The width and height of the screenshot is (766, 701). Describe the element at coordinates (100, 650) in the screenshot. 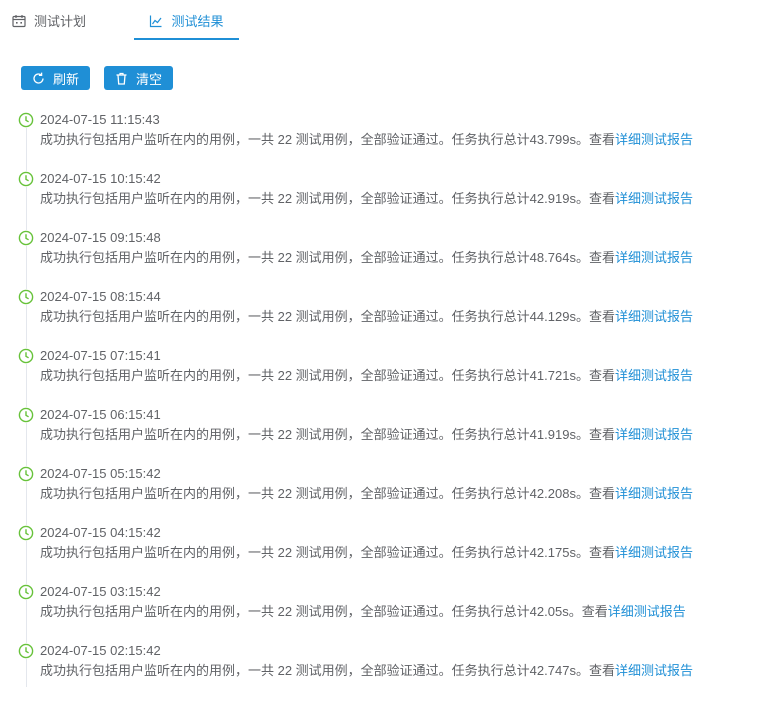

I see `timeline-timestamp: 2024-07-15 02:15:42` at that location.